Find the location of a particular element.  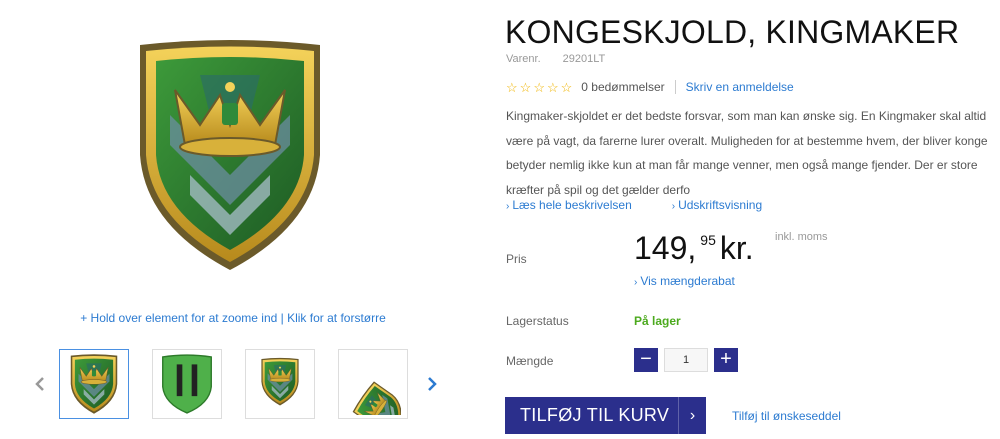

quantity-stepper: − + is located at coordinates (686, 360).